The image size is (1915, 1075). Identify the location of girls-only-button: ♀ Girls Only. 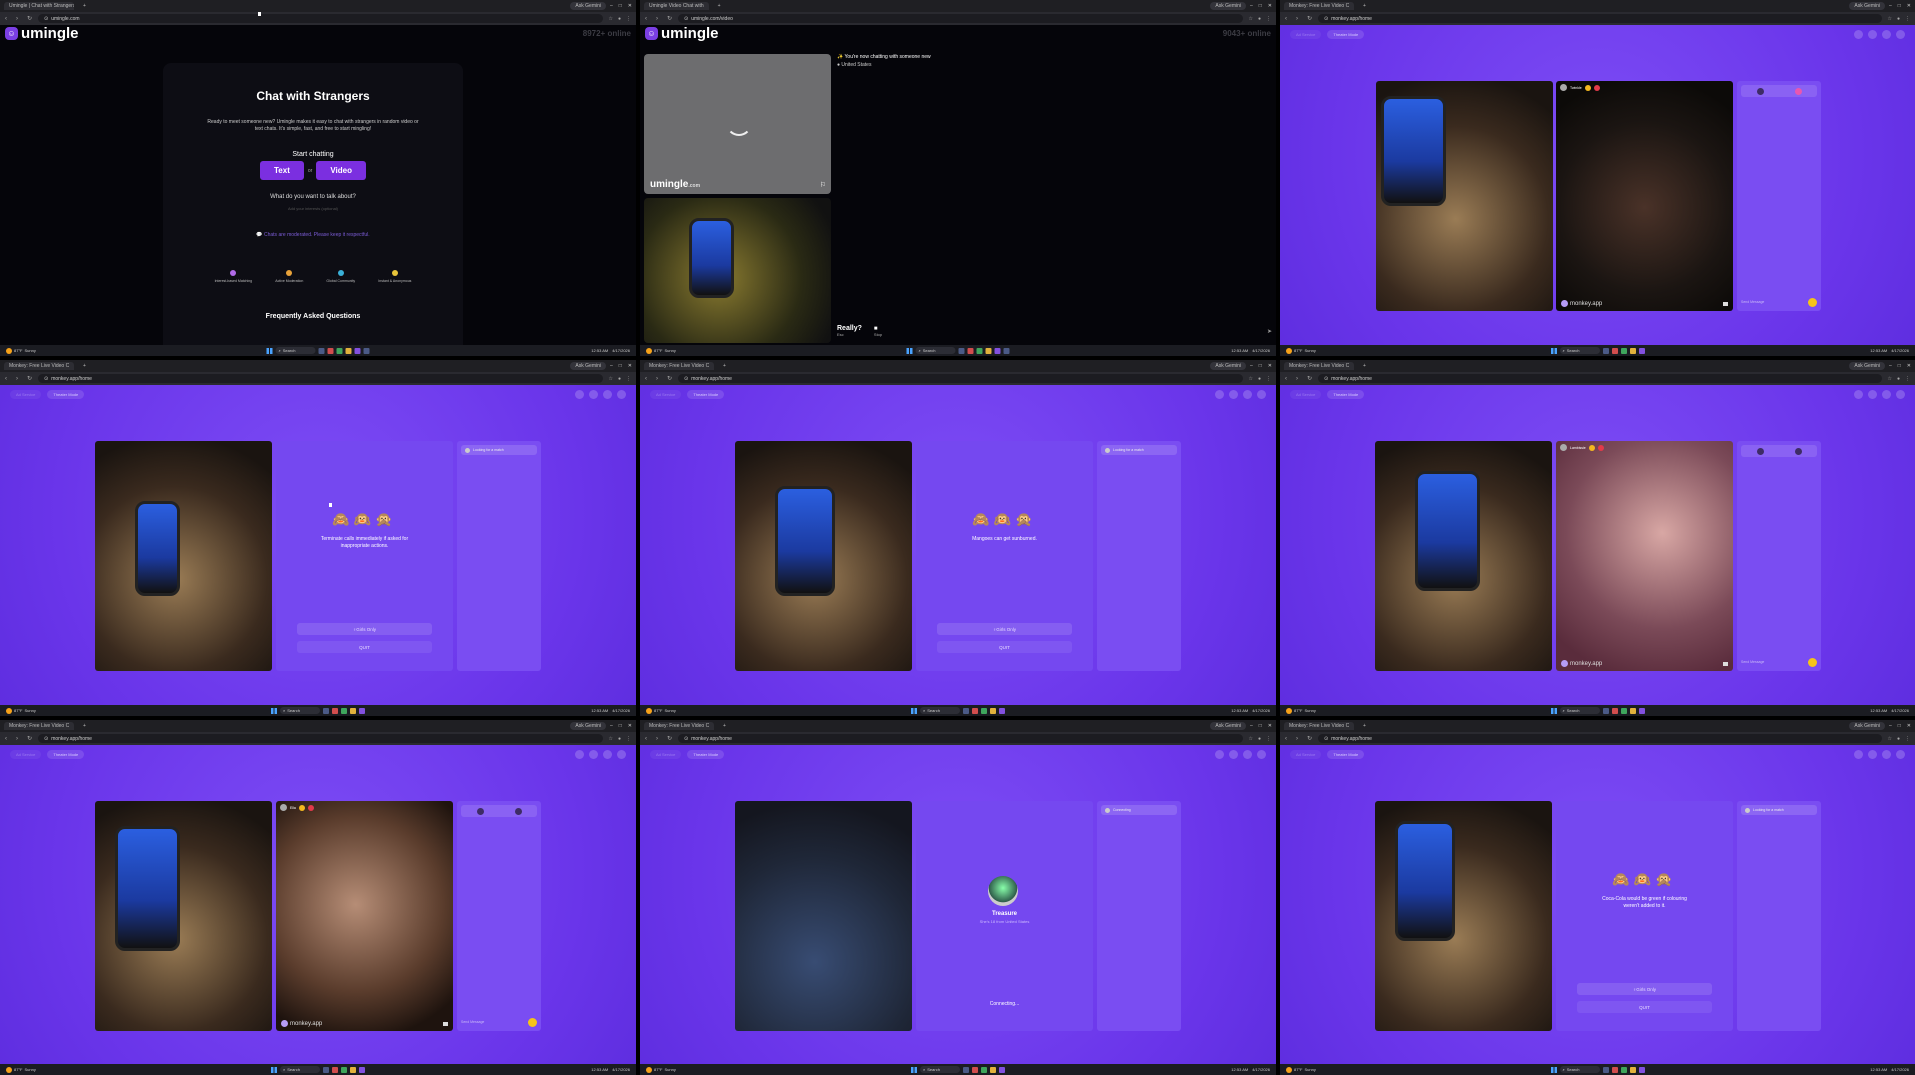
(364, 629).